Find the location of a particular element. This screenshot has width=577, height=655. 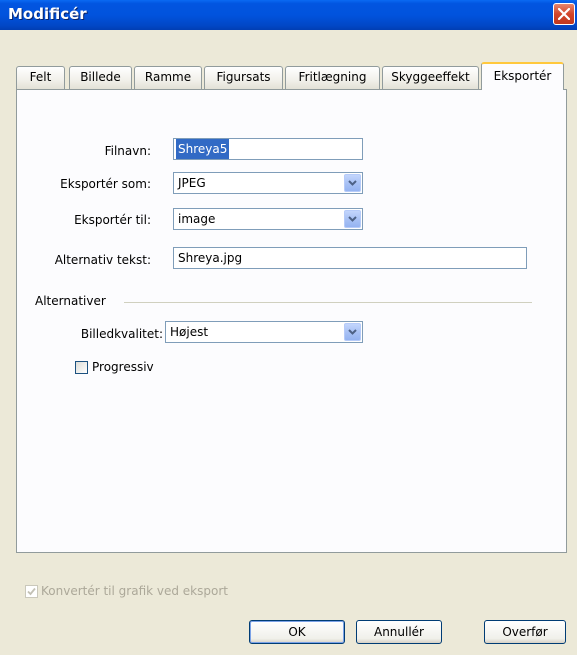

alt-text-label: Alternativ tekst: is located at coordinates (102, 260).